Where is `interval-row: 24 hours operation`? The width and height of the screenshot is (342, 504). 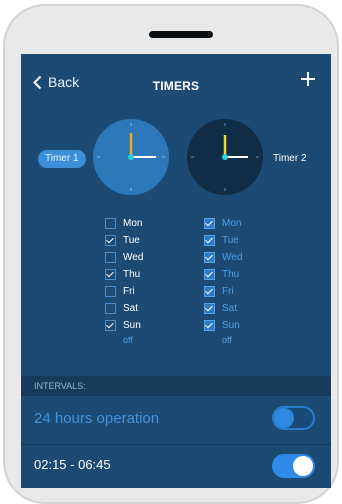 interval-row: 24 hours operation is located at coordinates (176, 418).